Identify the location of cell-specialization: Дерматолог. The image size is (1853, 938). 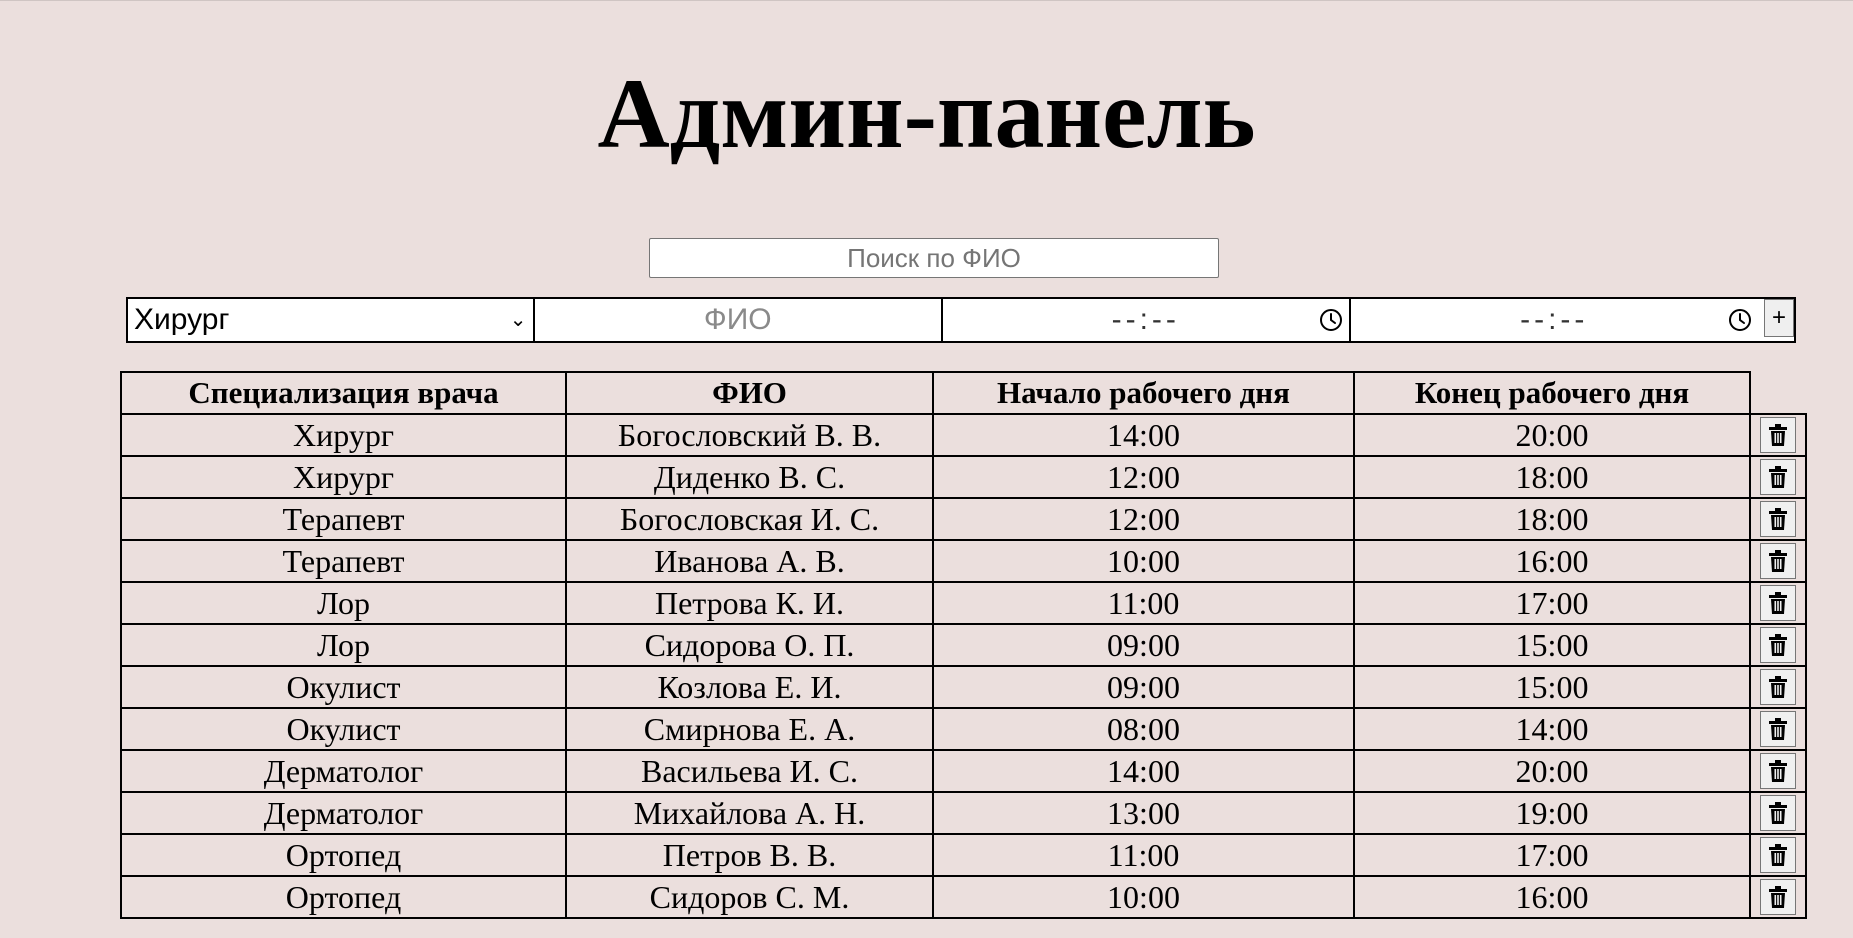
(343, 813).